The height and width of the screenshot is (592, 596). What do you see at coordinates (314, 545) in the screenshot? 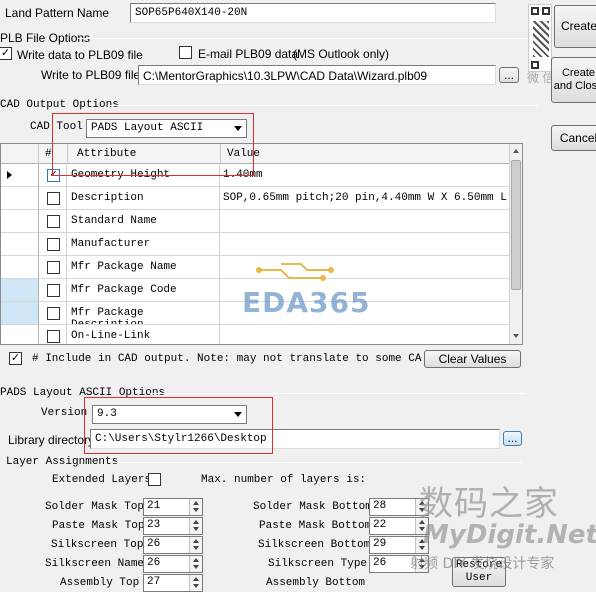
I see `layer-label: Silkscreen Bottom` at bounding box center [314, 545].